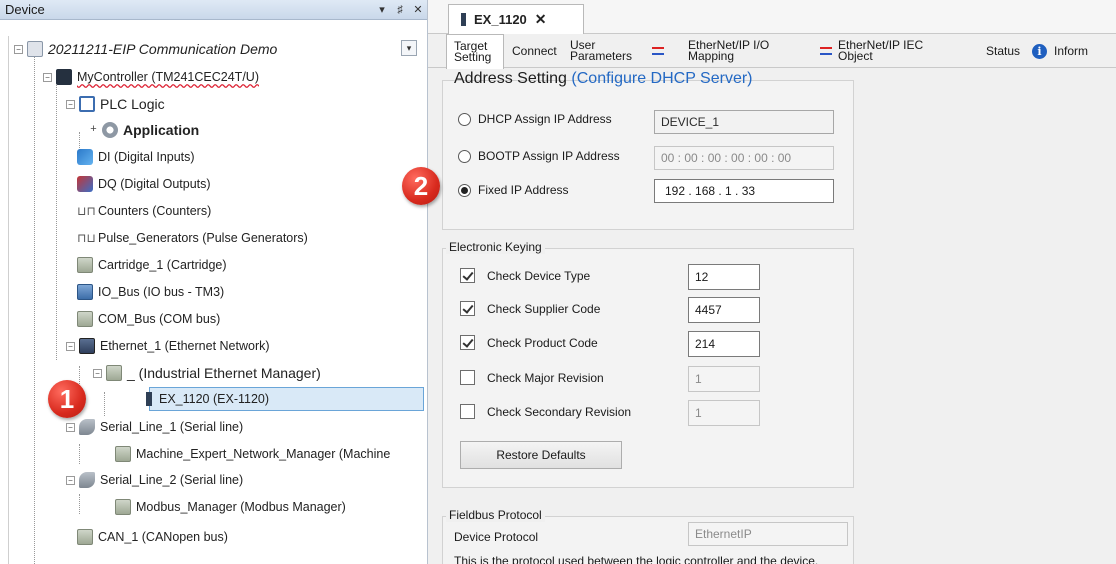 The width and height of the screenshot is (1116, 564). I want to click on tab-io-mapping: EtherNet/IP I/O Mapping, so click(710, 51).